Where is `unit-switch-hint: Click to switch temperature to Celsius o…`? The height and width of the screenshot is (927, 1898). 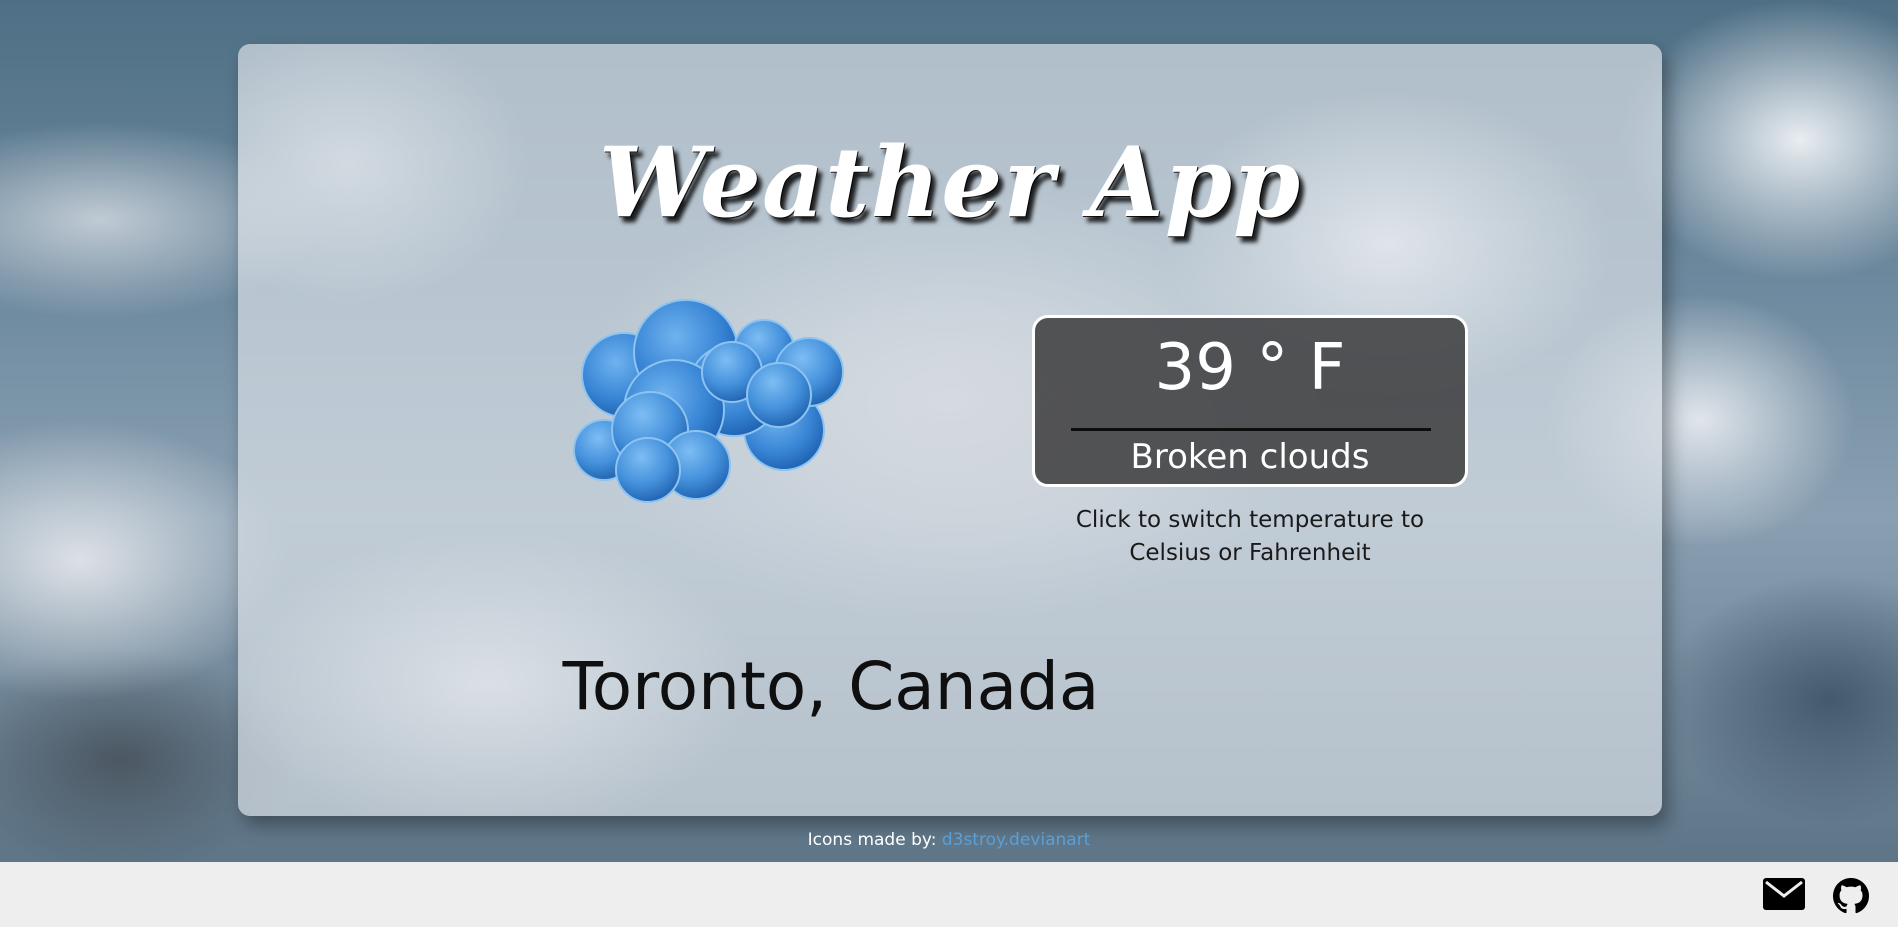
unit-switch-hint: Click to switch temperature to Celsius o… is located at coordinates (1250, 536).